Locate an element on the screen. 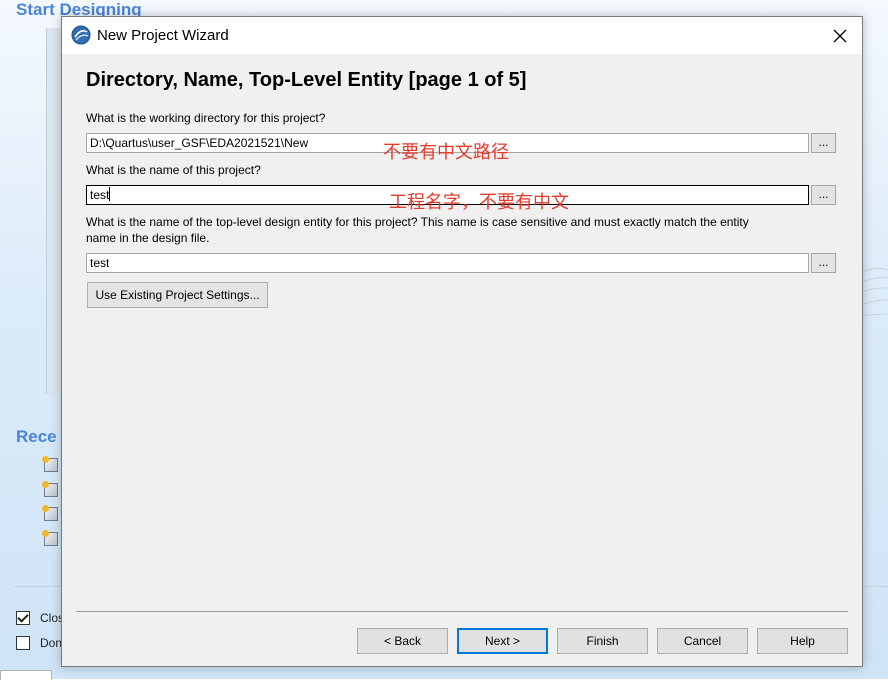 This screenshot has height=680, width=888. text-caret is located at coordinates (110, 194).